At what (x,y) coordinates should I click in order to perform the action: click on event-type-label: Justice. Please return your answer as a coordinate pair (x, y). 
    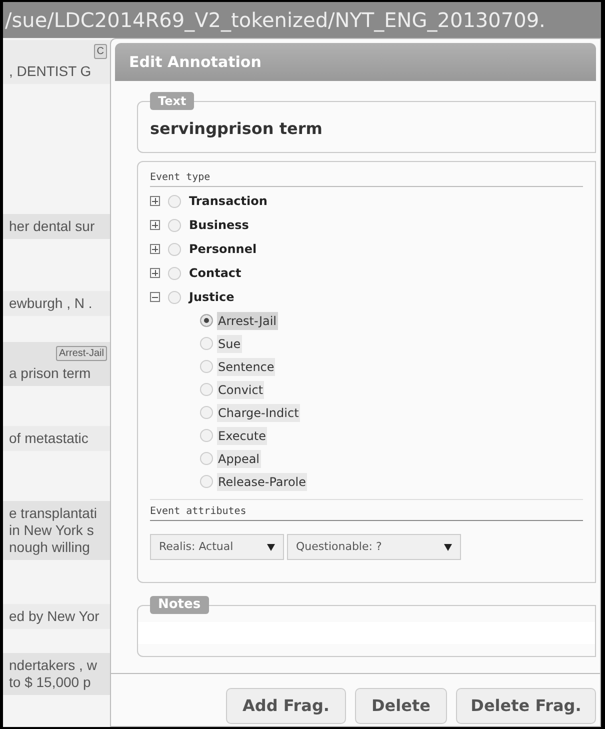
    Looking at the image, I should click on (211, 297).